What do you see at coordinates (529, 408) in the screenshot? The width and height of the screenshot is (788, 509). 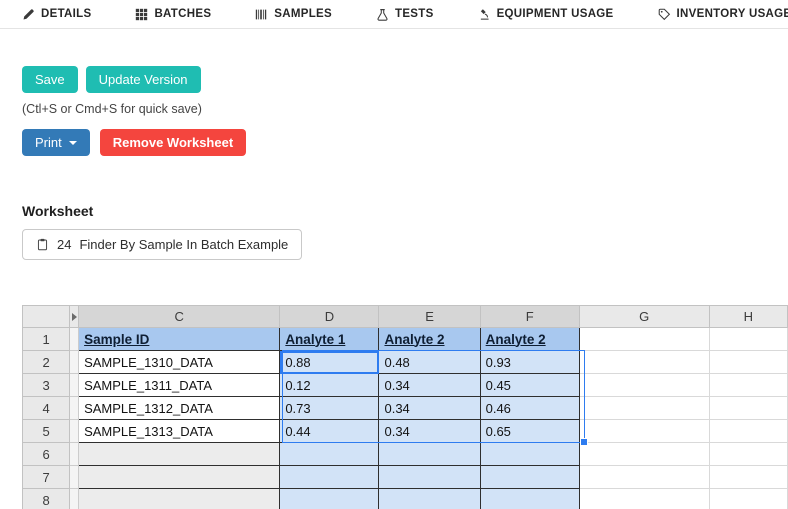 I see `grid-cell: 0.46` at bounding box center [529, 408].